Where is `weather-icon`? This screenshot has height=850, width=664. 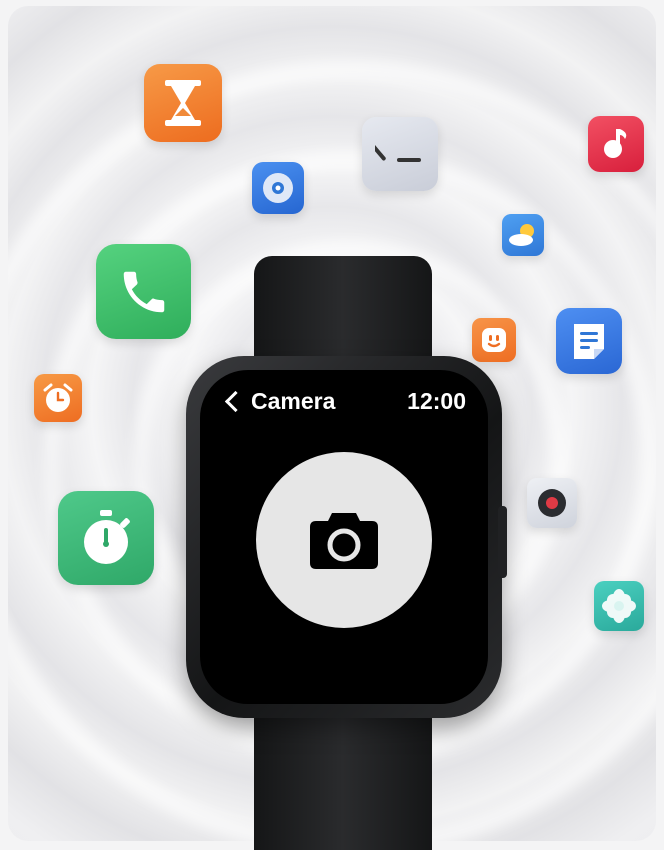 weather-icon is located at coordinates (523, 235).